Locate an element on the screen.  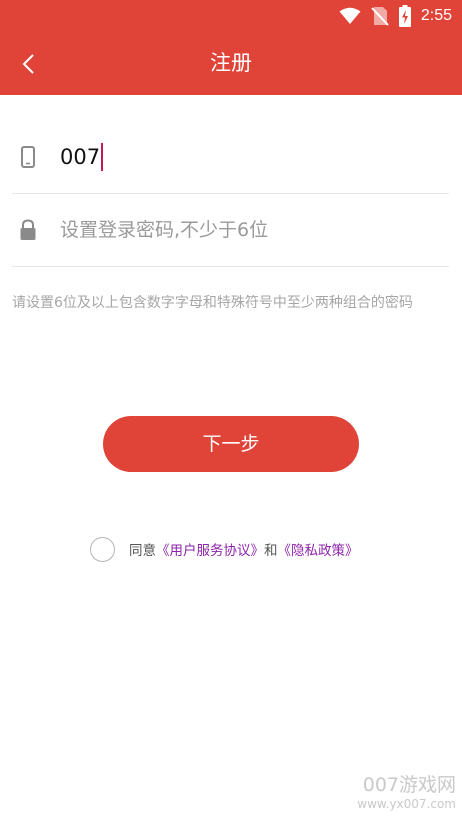
phone-icon is located at coordinates (28, 157).